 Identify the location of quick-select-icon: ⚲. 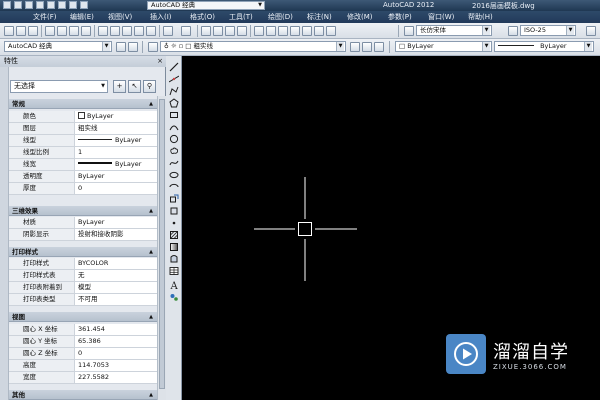
(149, 86).